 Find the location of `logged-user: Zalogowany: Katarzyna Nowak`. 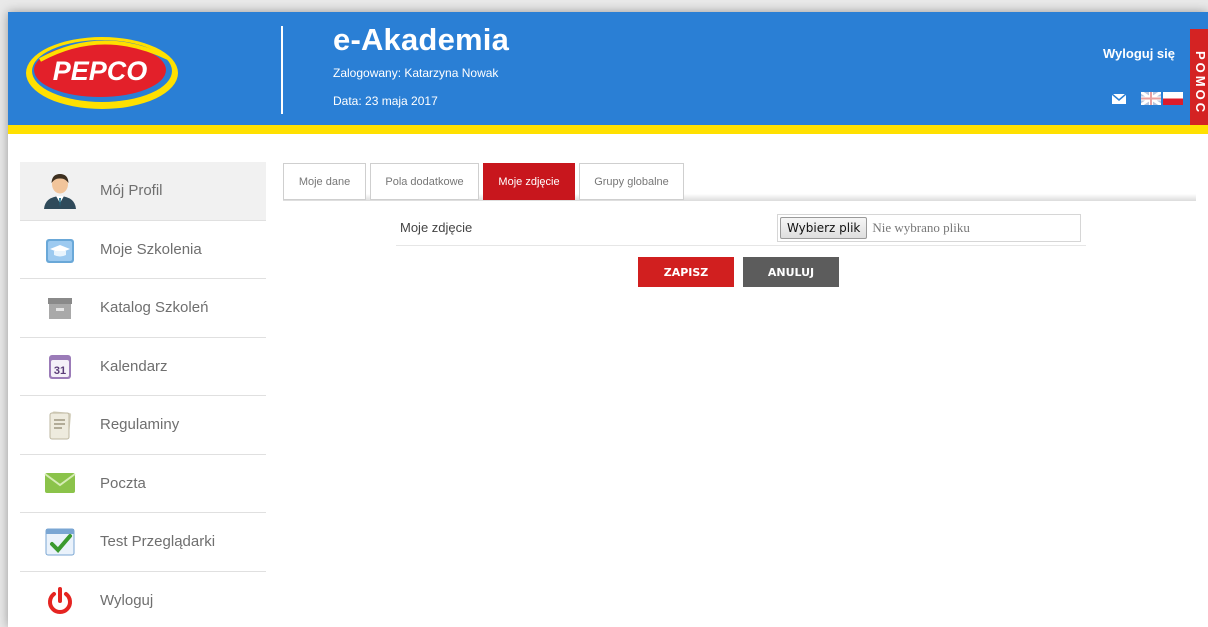

logged-user: Zalogowany: Katarzyna Nowak is located at coordinates (416, 73).